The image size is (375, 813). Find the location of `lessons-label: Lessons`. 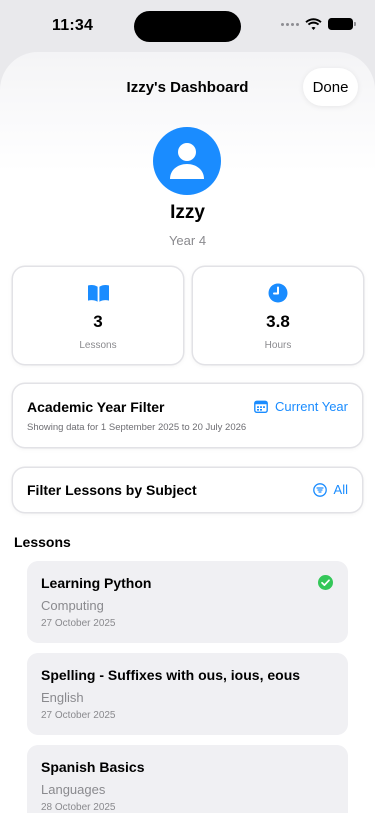

lessons-label: Lessons is located at coordinates (98, 345).